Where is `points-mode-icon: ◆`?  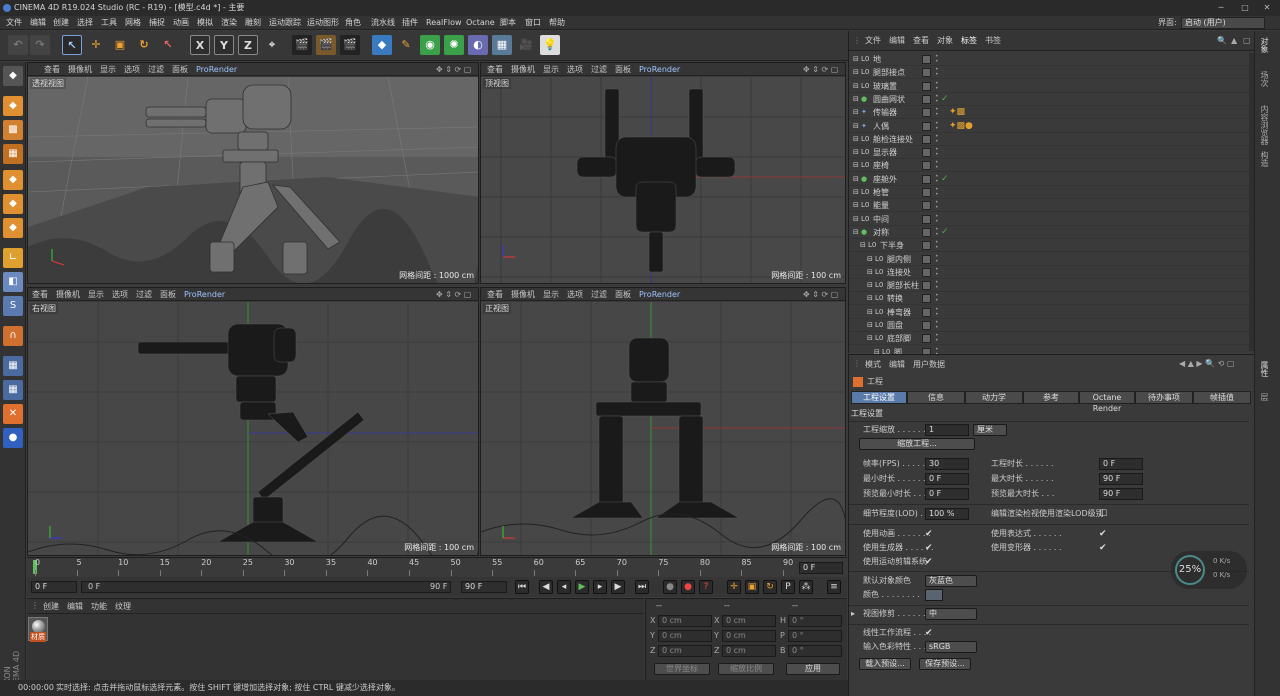 points-mode-icon: ◆ is located at coordinates (13, 180).